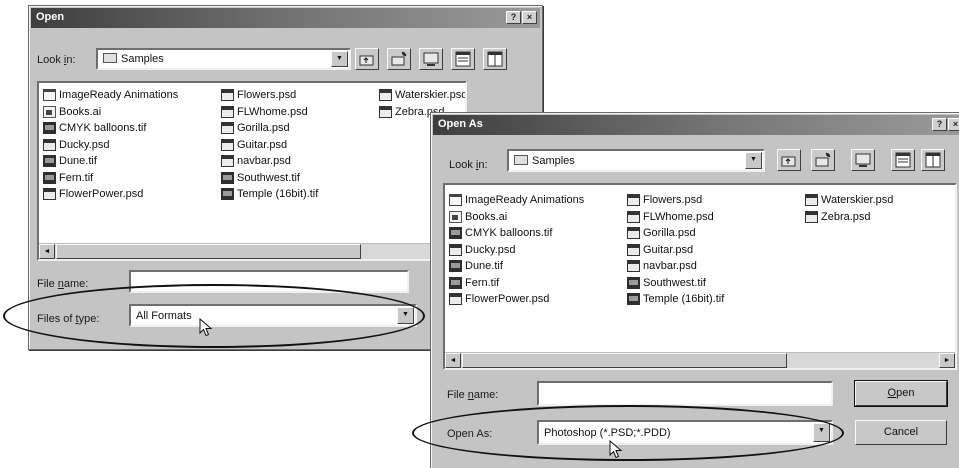  What do you see at coordinates (947, 360) in the screenshot?
I see `scroll-right-icon: ►` at bounding box center [947, 360].